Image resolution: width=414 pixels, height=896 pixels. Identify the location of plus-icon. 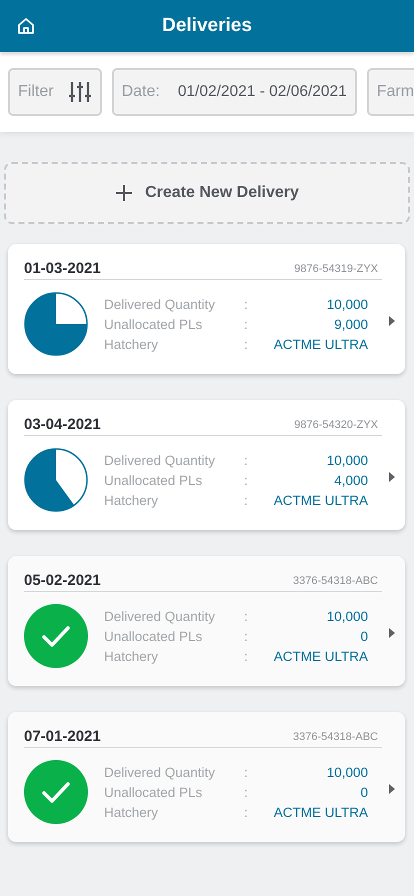
(124, 193).